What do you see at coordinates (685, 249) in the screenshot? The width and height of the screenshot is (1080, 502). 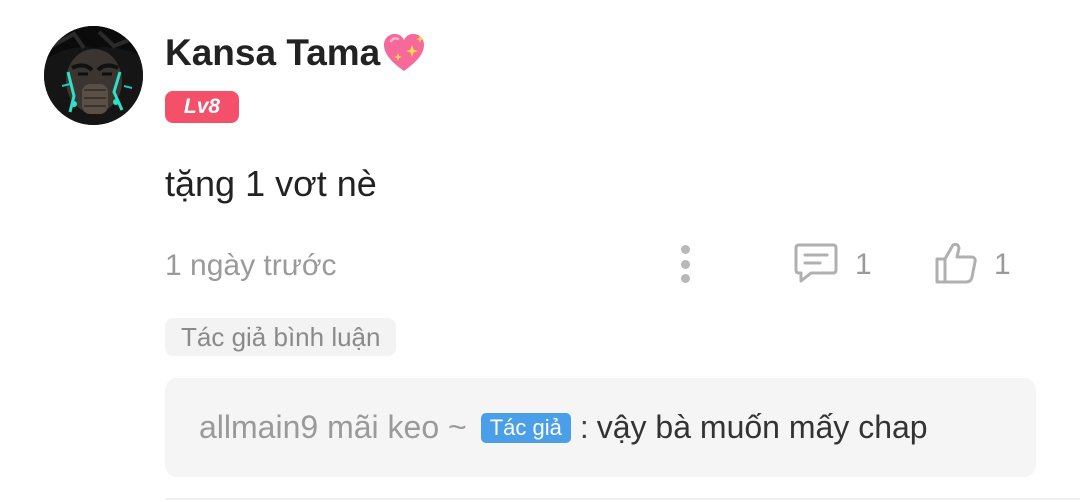 I see `more-vertical-icon` at bounding box center [685, 249].